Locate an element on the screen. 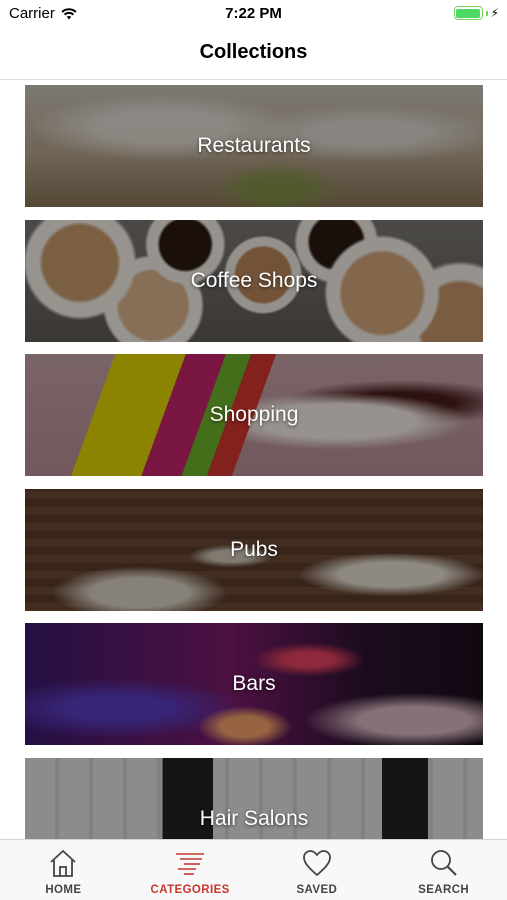 The width and height of the screenshot is (507, 900). tab-categories: CATEGORIES is located at coordinates (190, 870).